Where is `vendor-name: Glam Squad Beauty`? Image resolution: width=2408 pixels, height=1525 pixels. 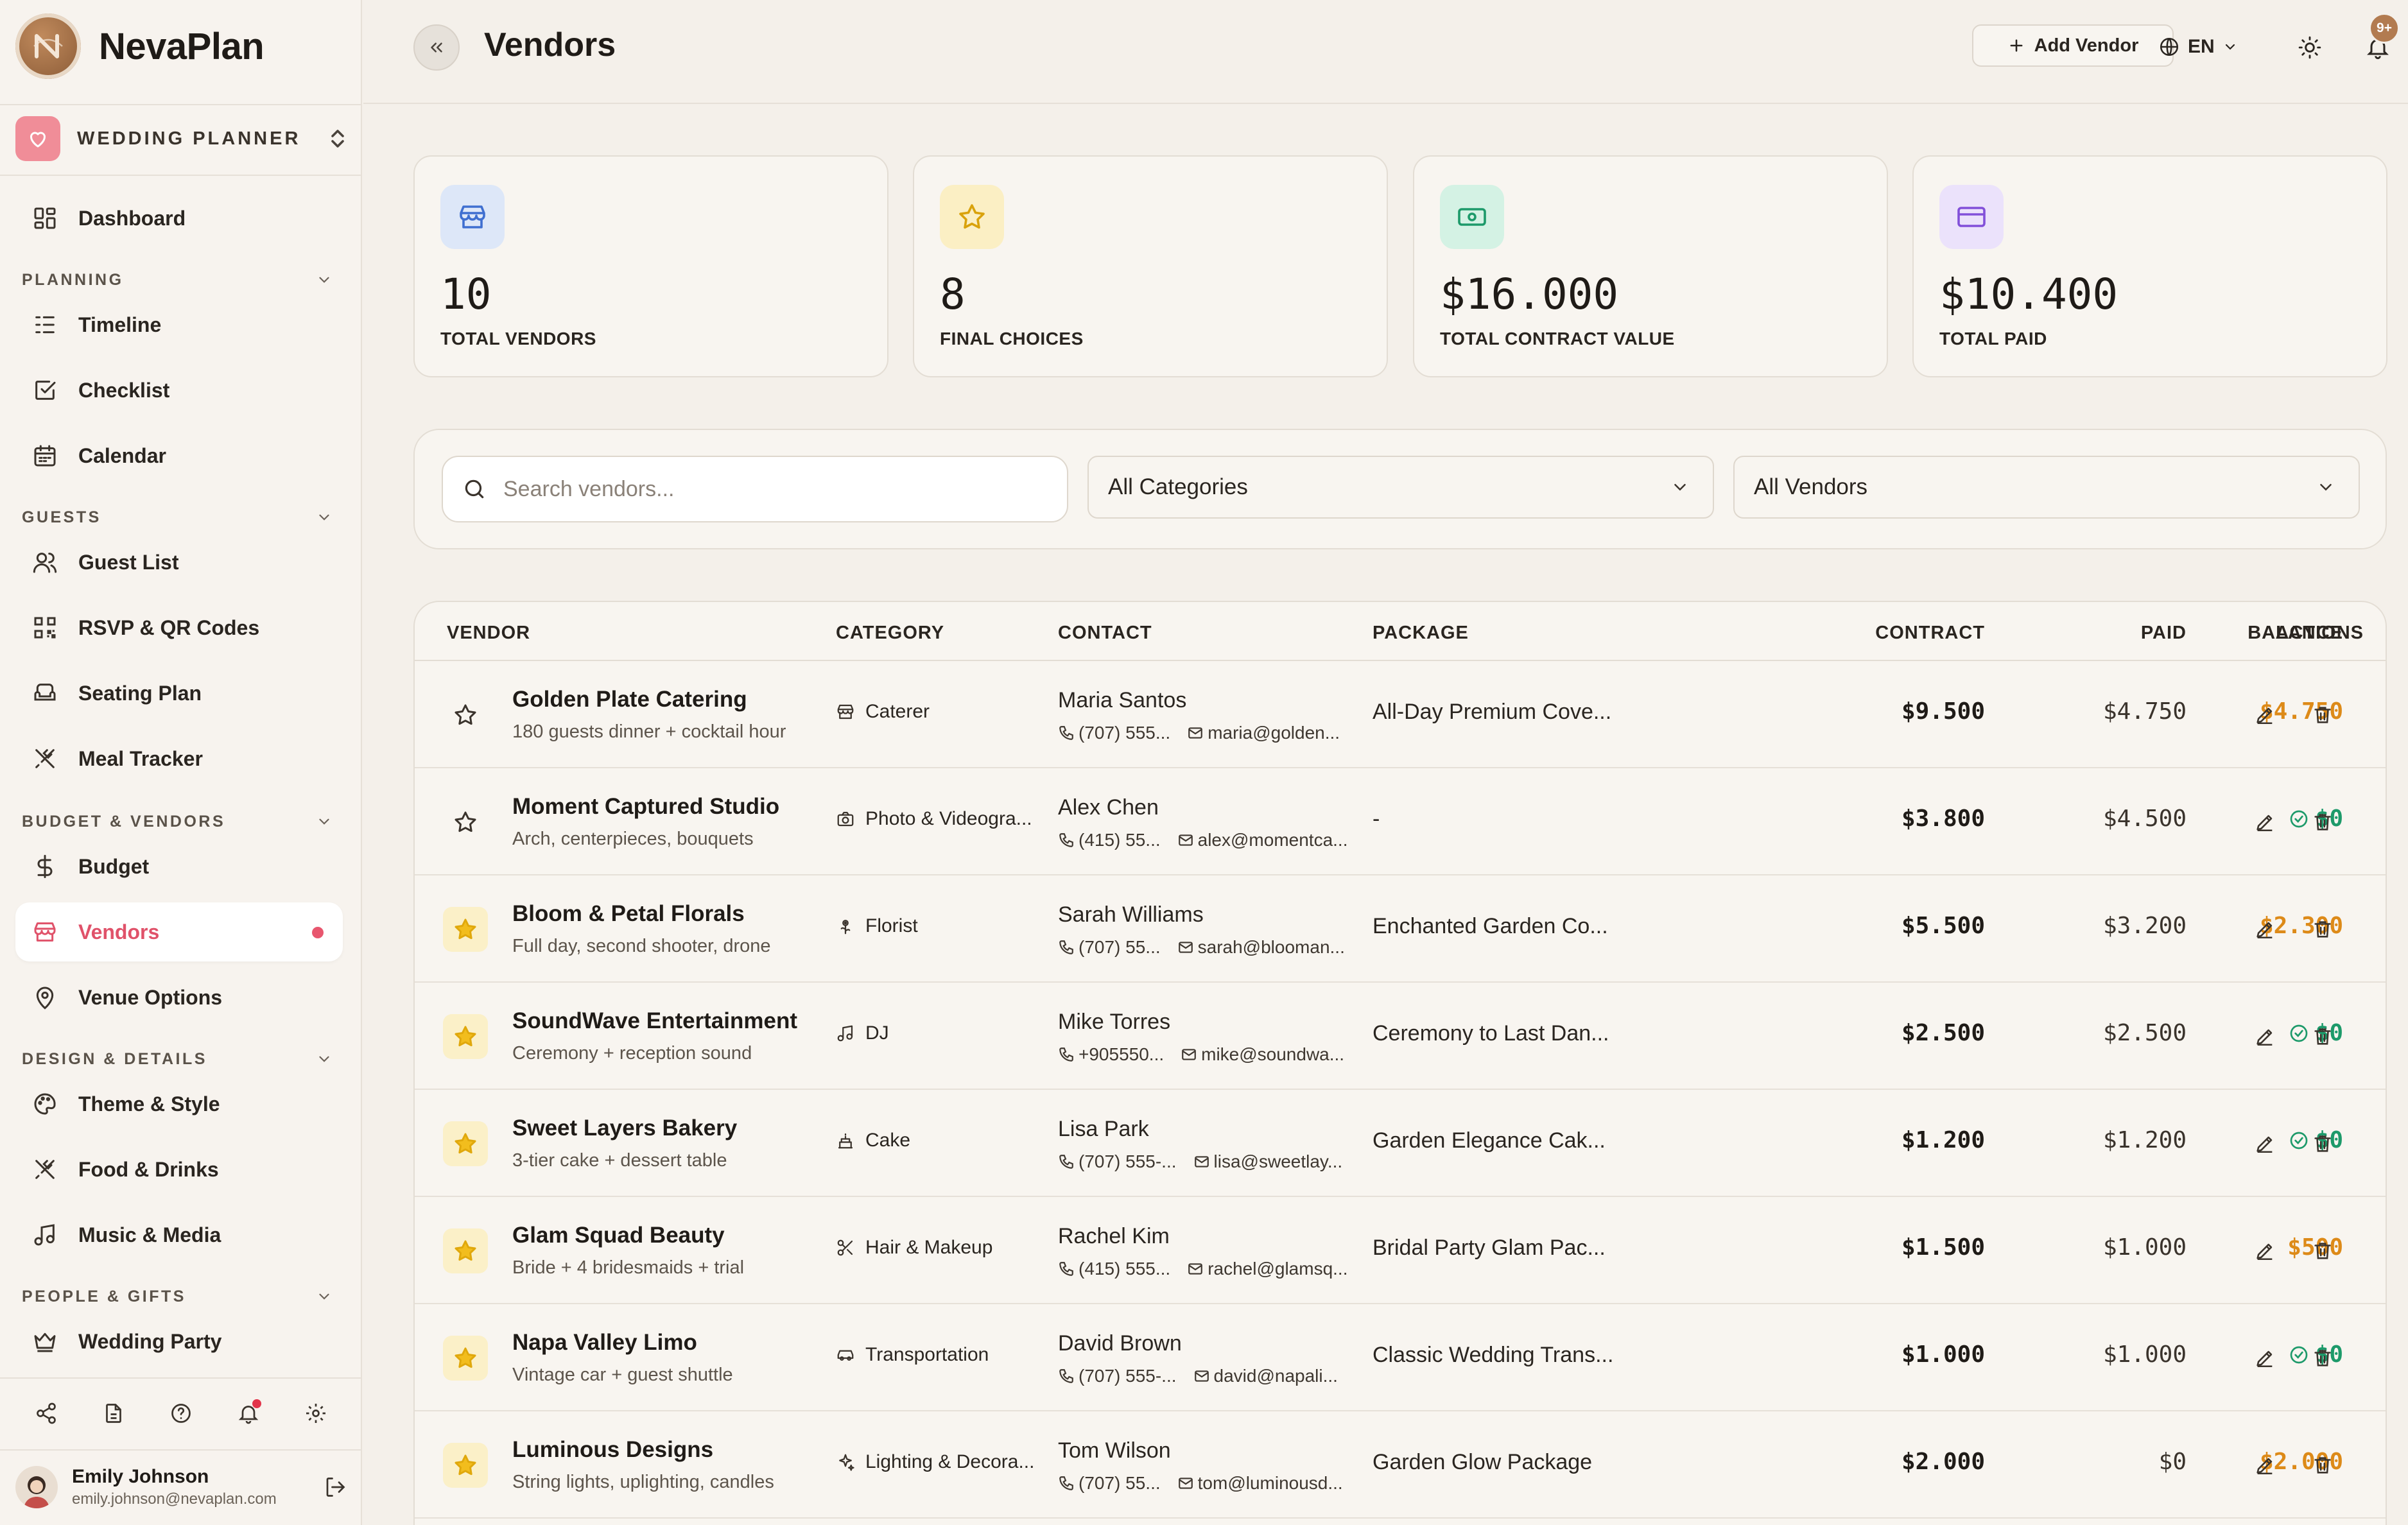 vendor-name: Glam Squad Beauty is located at coordinates (618, 1235).